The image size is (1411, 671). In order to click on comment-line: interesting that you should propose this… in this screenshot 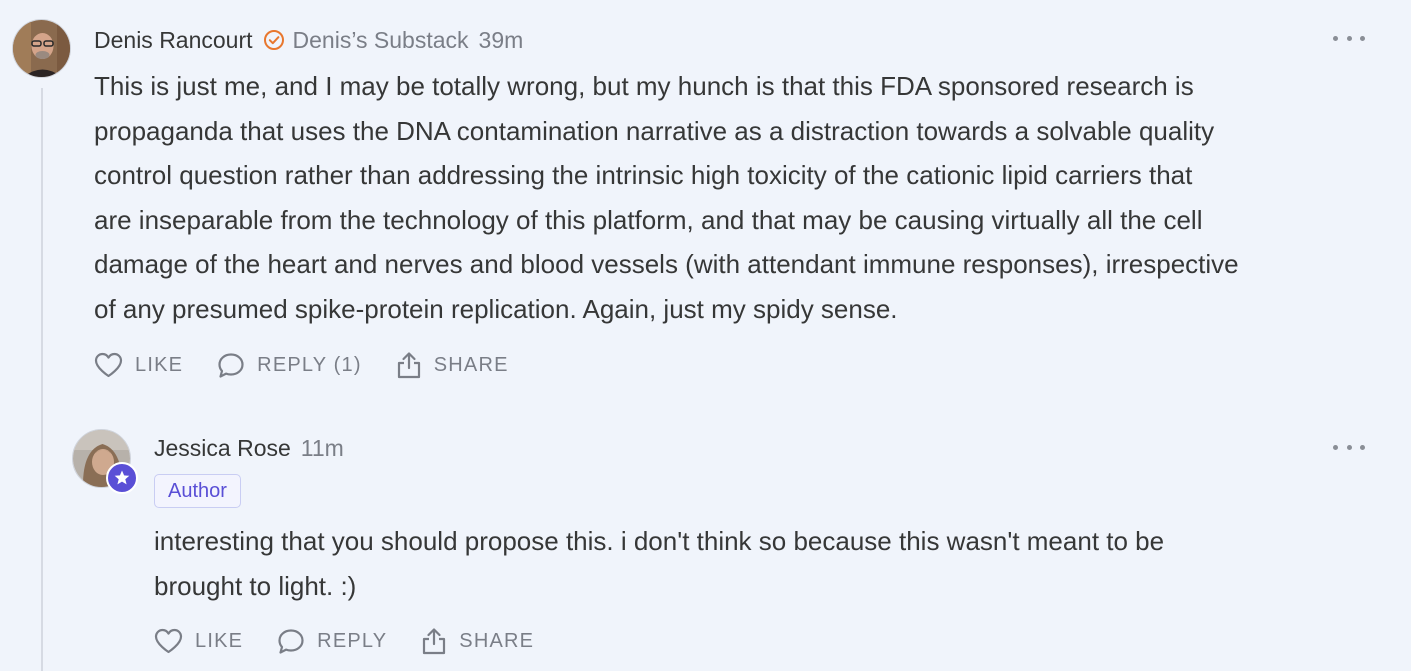, I will do `click(659, 541)`.